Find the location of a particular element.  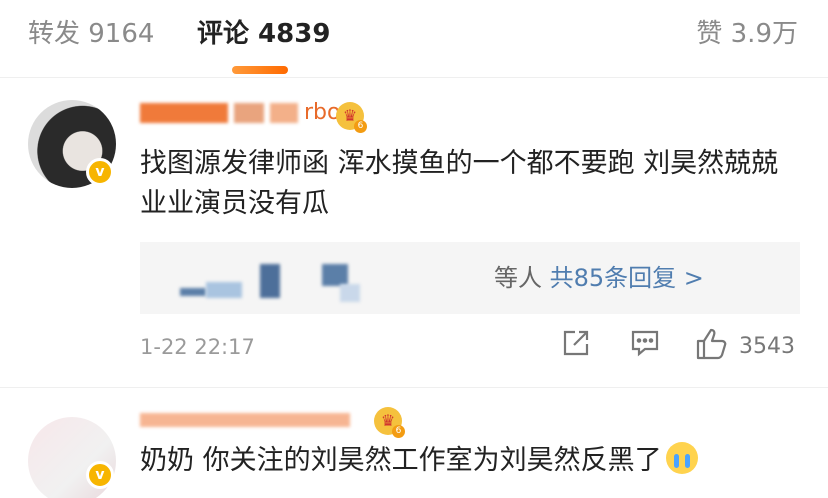

like-count: 3543 is located at coordinates (767, 346).